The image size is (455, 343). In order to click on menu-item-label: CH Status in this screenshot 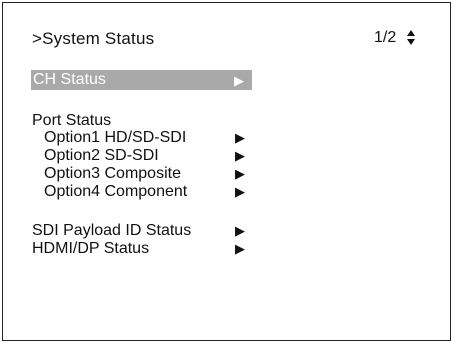, I will do `click(69, 79)`.